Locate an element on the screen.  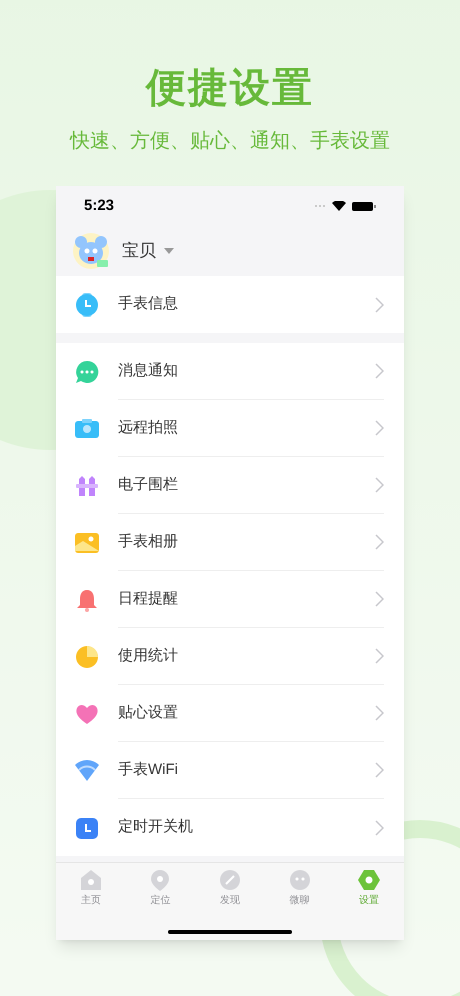
hero-title: 便捷设置 is located at coordinates (230, 88).